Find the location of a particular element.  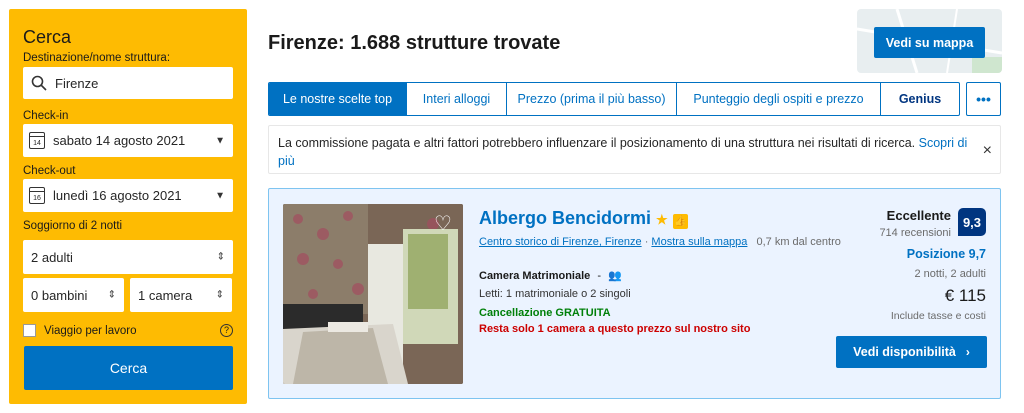

destination-value: Firenze is located at coordinates (77, 83).